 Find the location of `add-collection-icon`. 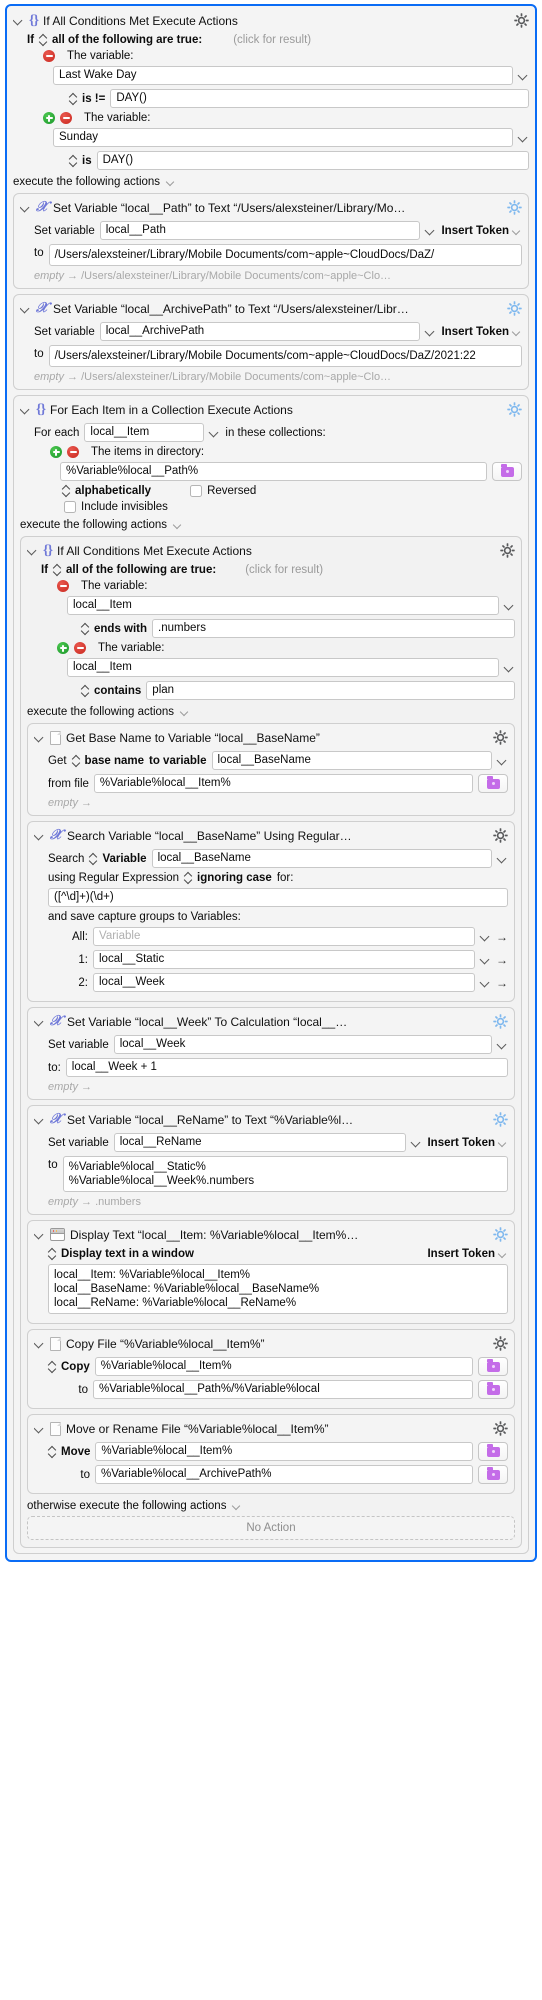

add-collection-icon is located at coordinates (56, 452).